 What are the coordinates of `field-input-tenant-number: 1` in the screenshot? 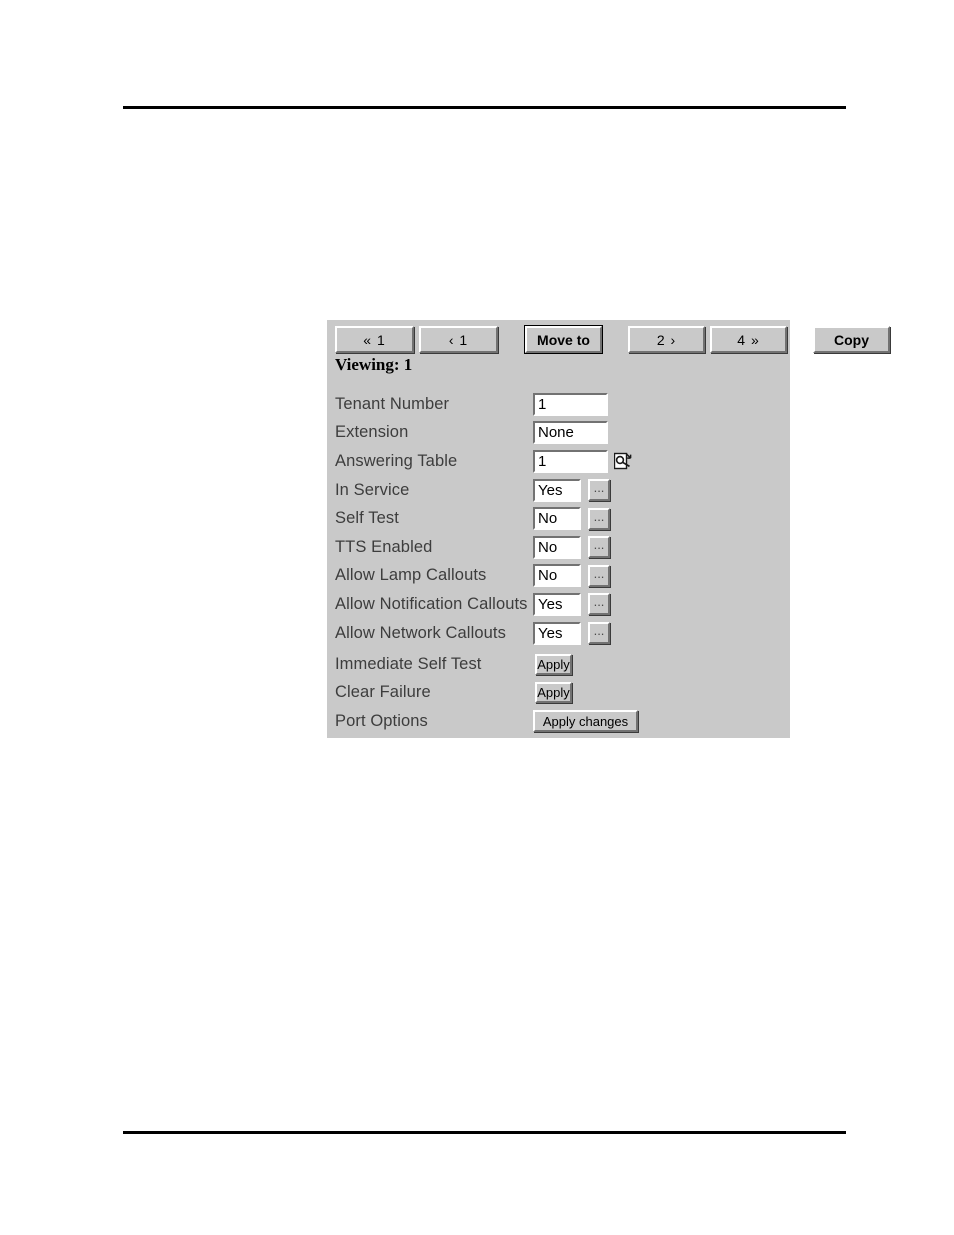 It's located at (570, 404).